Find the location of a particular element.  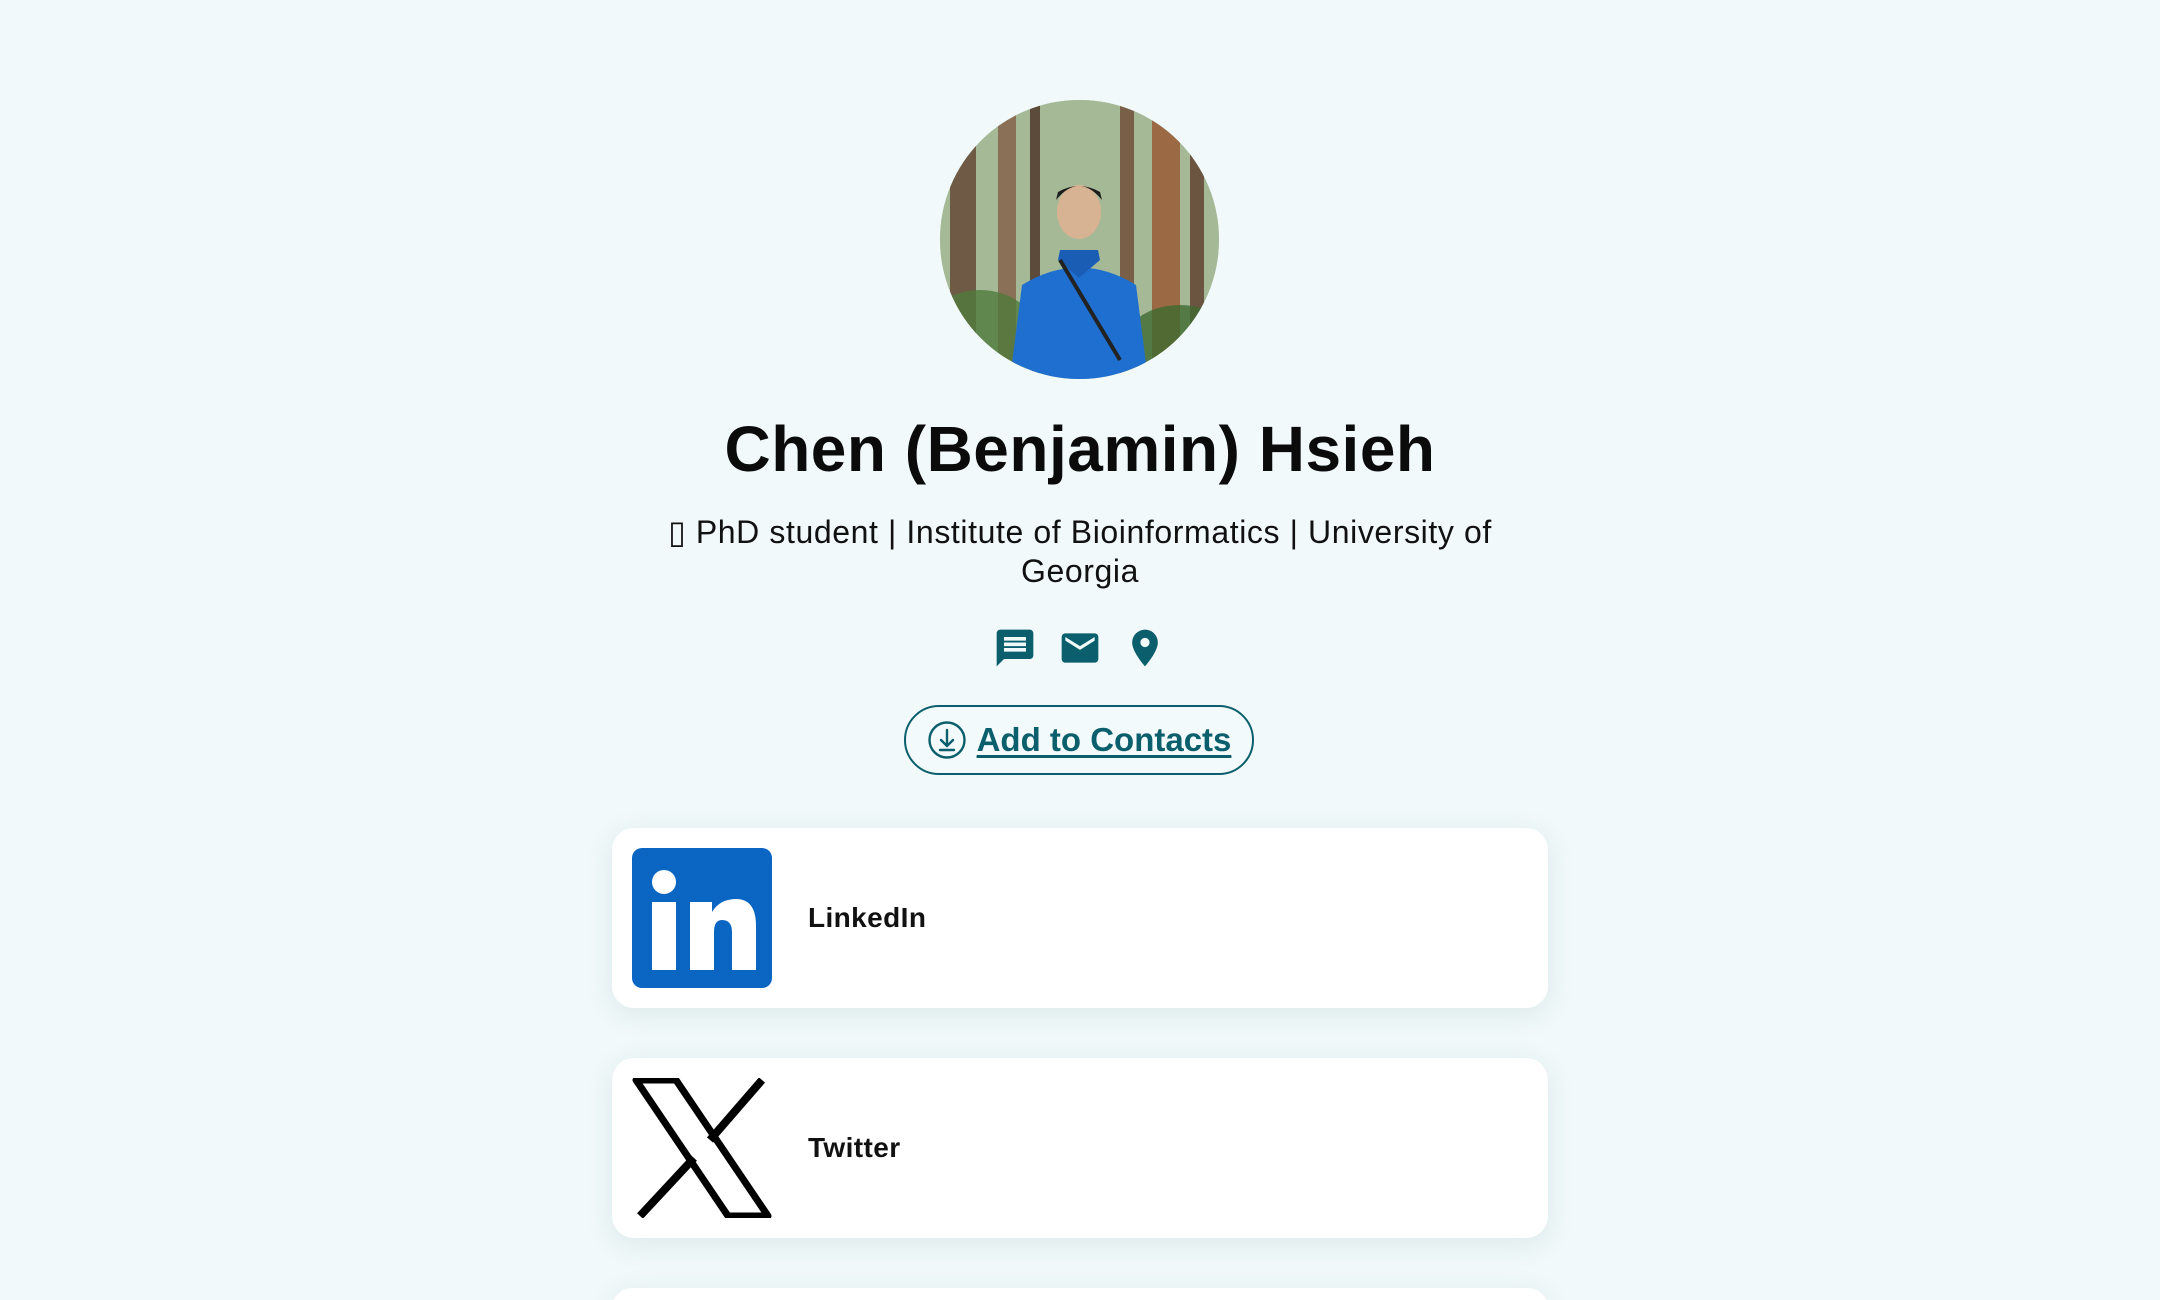

linkedin-icon is located at coordinates (702, 918).